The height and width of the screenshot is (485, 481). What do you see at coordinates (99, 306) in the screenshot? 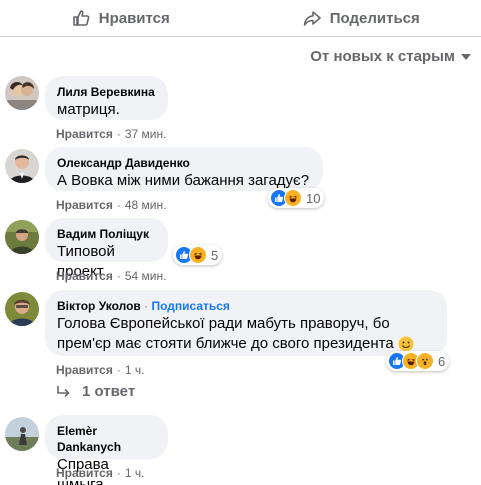
I see `comment-author: Віктор Уколов` at bounding box center [99, 306].